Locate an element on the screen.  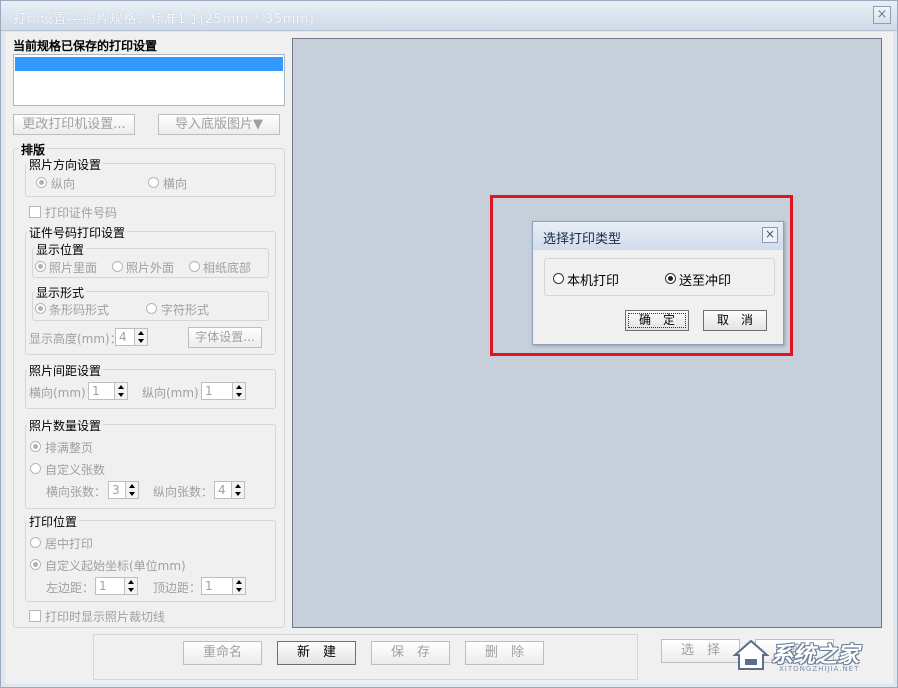
count-h-arrows is located at coordinates (131, 490).